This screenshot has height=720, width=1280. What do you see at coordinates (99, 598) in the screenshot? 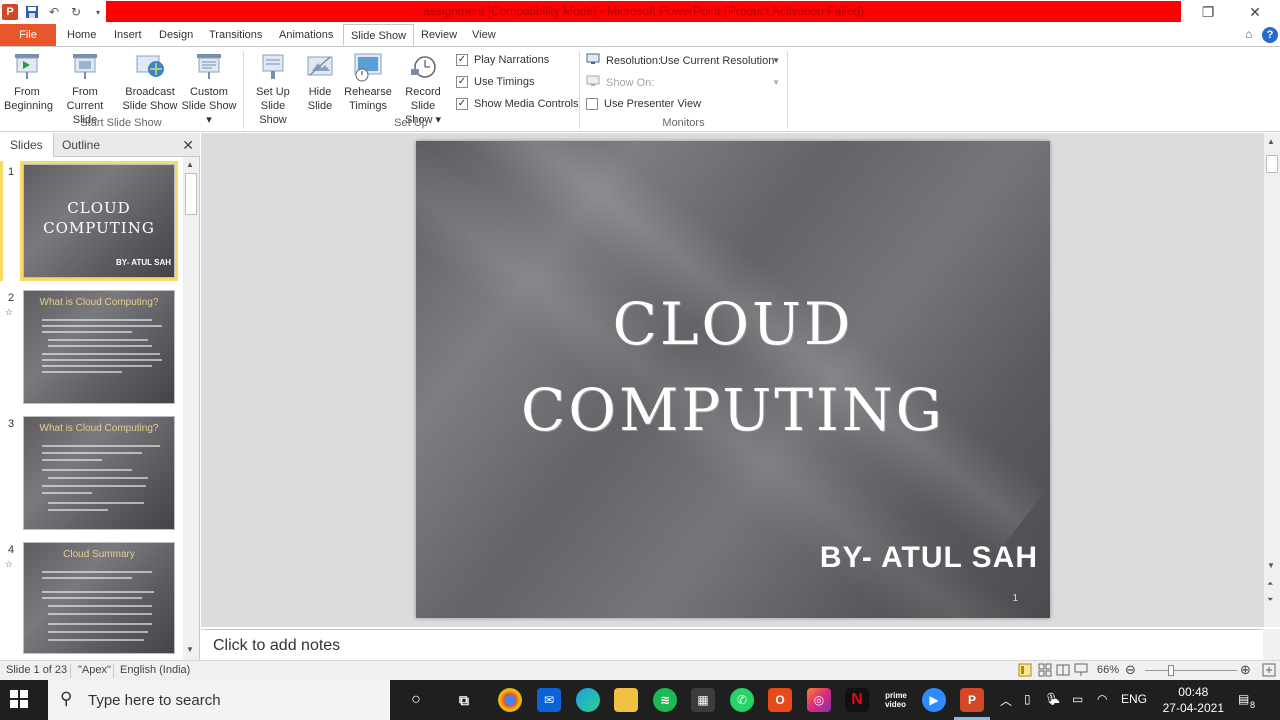
I see `slide-thumbnail-4: Cloud Summary` at bounding box center [99, 598].